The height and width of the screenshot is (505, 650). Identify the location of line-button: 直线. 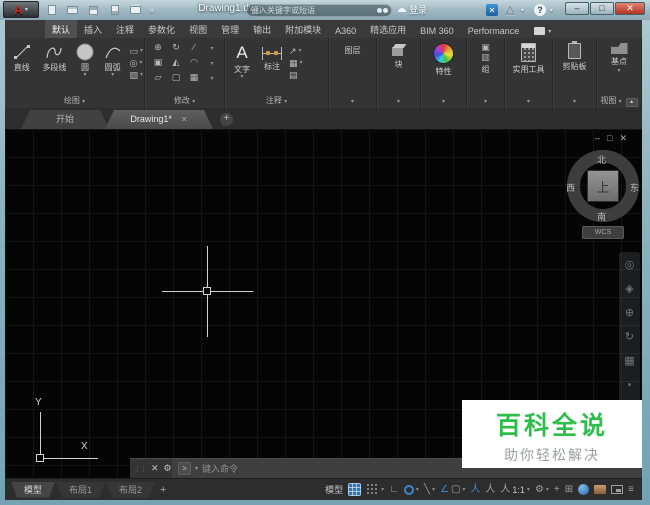
(22, 60).